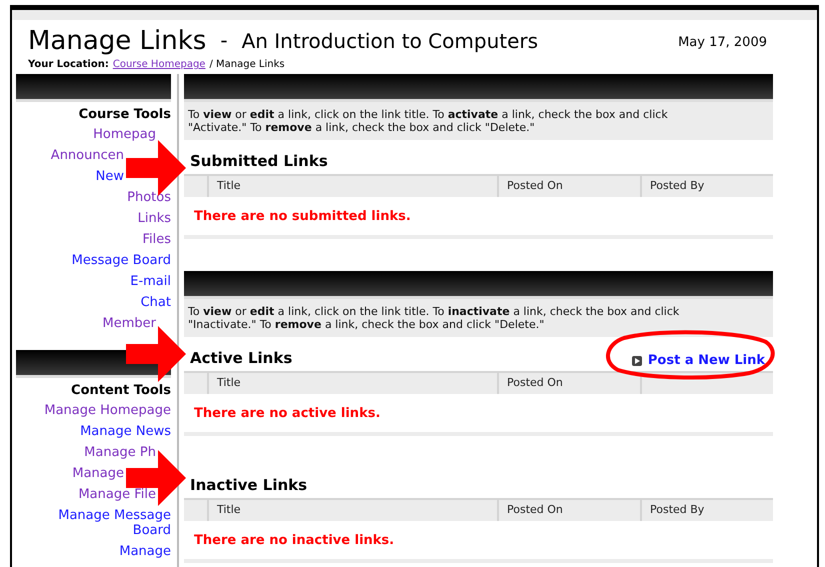 This screenshot has height=567, width=825. I want to click on sidebar-link: Manage News, so click(125, 431).